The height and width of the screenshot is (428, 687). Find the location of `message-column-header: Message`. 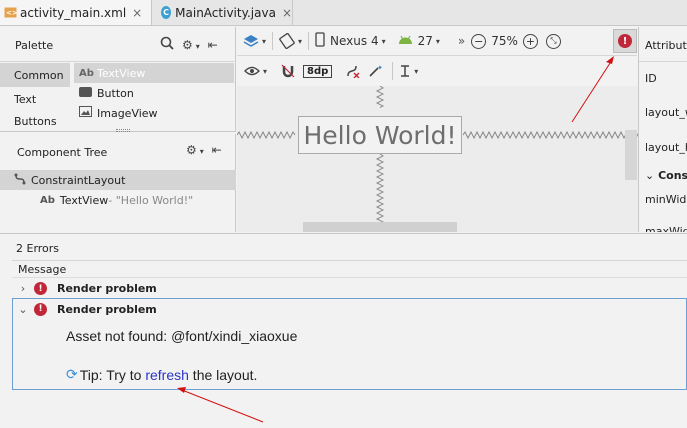

message-column-header: Message is located at coordinates (349, 269).